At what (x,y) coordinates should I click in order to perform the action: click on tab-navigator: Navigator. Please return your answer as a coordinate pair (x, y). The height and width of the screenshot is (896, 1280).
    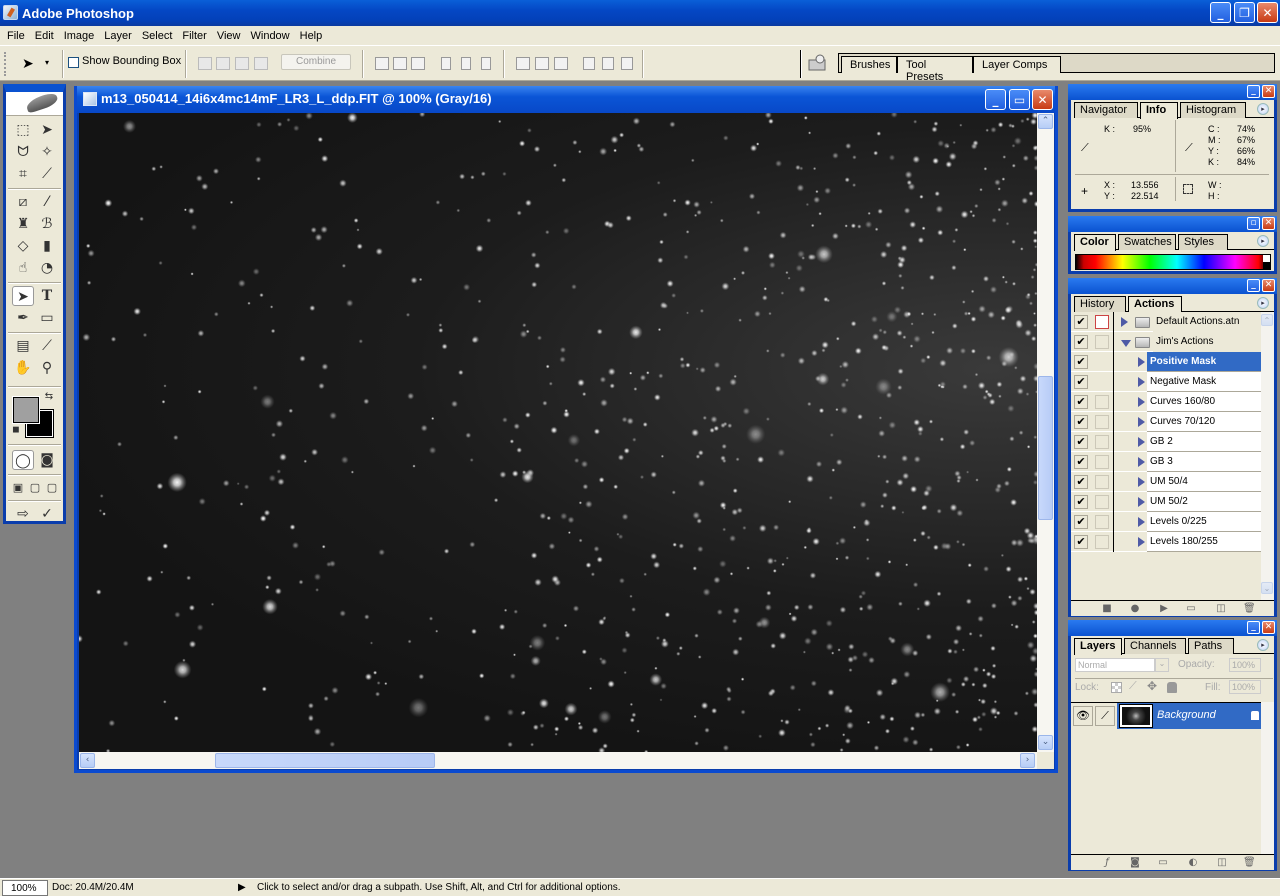
    Looking at the image, I should click on (1106, 110).